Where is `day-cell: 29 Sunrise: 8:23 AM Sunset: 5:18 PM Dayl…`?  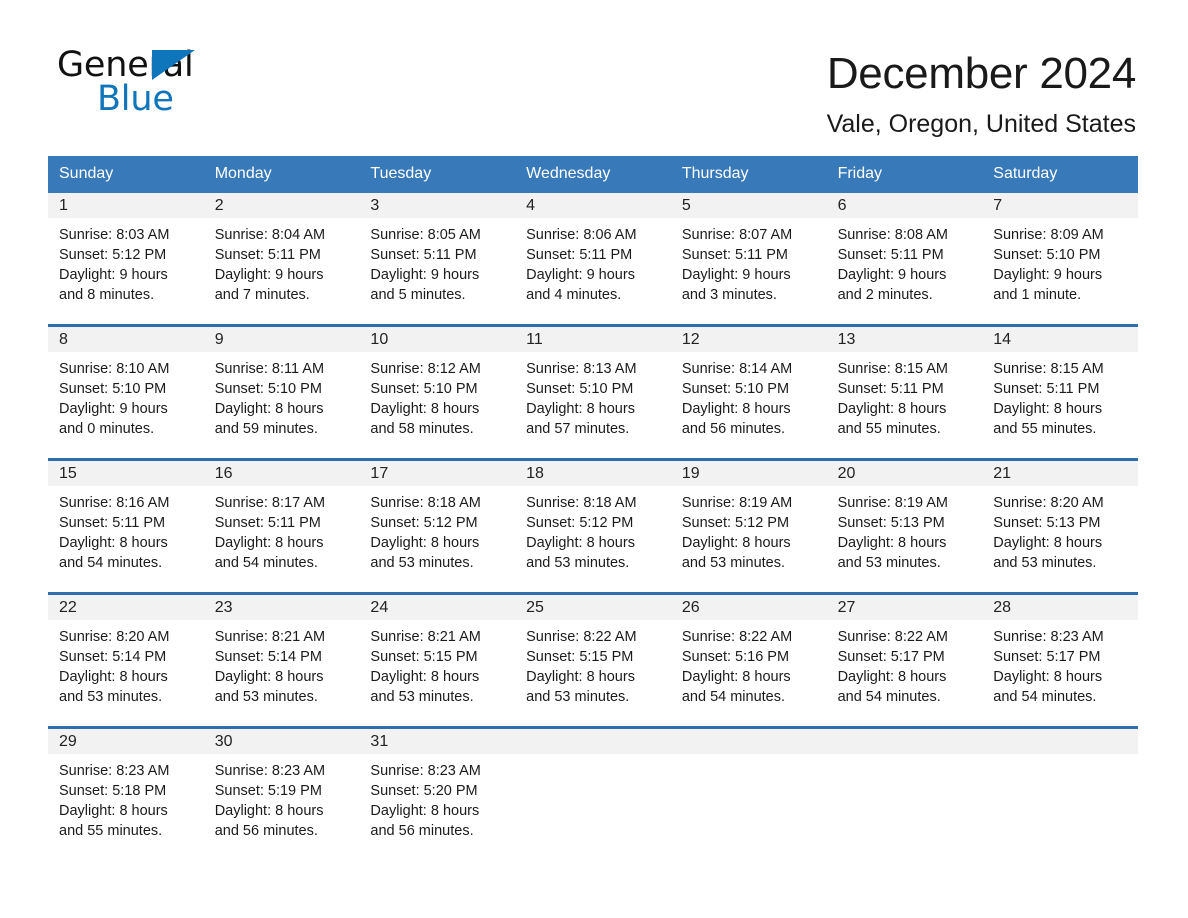 day-cell: 29 Sunrise: 8:23 AM Sunset: 5:18 PM Dayl… is located at coordinates (126, 788).